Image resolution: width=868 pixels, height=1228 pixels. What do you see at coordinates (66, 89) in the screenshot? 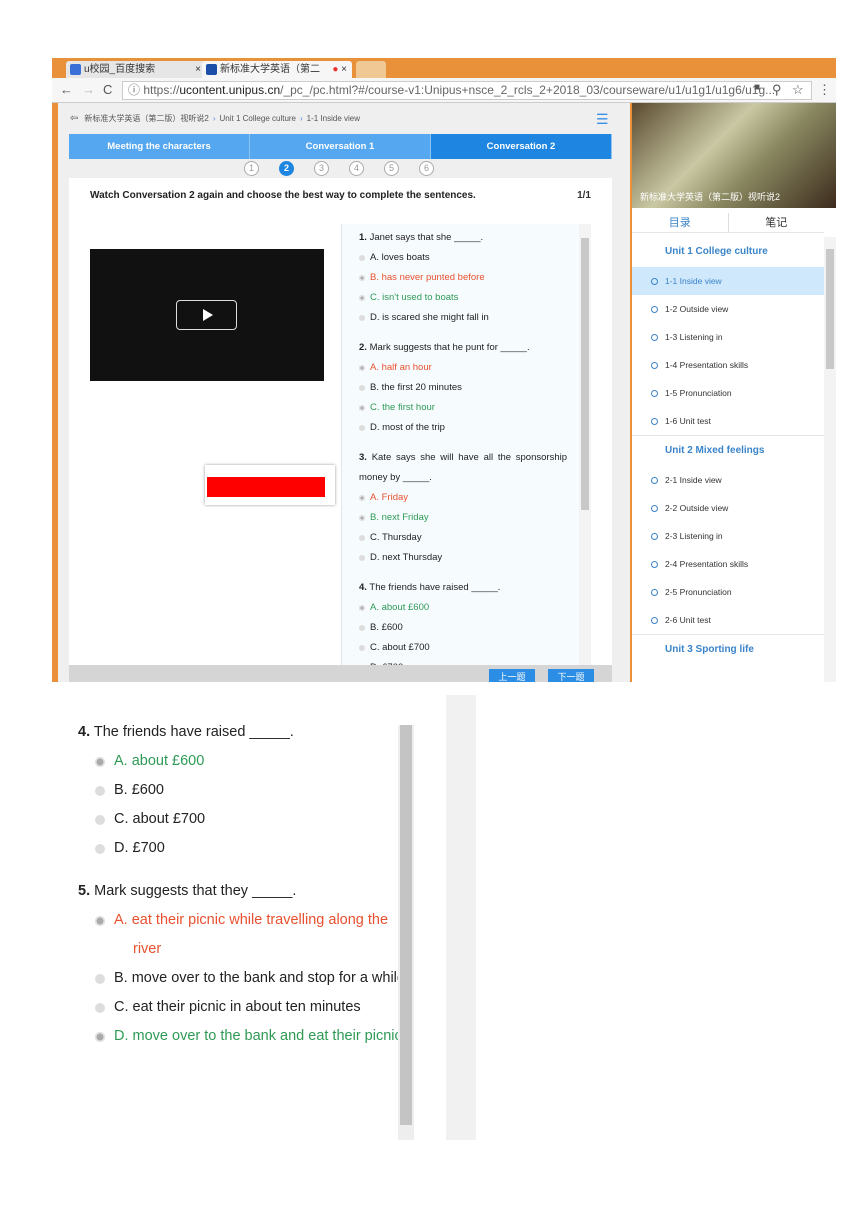
I see `back-icon: ←` at bounding box center [66, 89].